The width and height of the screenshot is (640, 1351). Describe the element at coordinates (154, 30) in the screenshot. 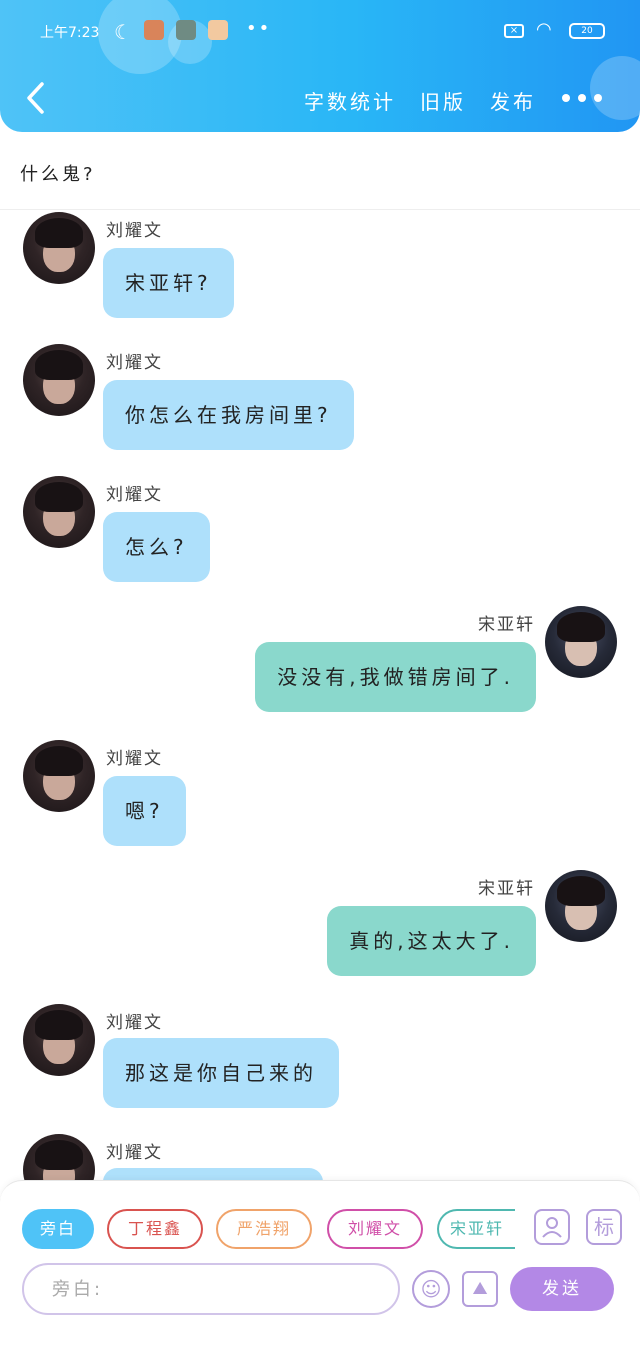

I see `shield-app-icon` at that location.